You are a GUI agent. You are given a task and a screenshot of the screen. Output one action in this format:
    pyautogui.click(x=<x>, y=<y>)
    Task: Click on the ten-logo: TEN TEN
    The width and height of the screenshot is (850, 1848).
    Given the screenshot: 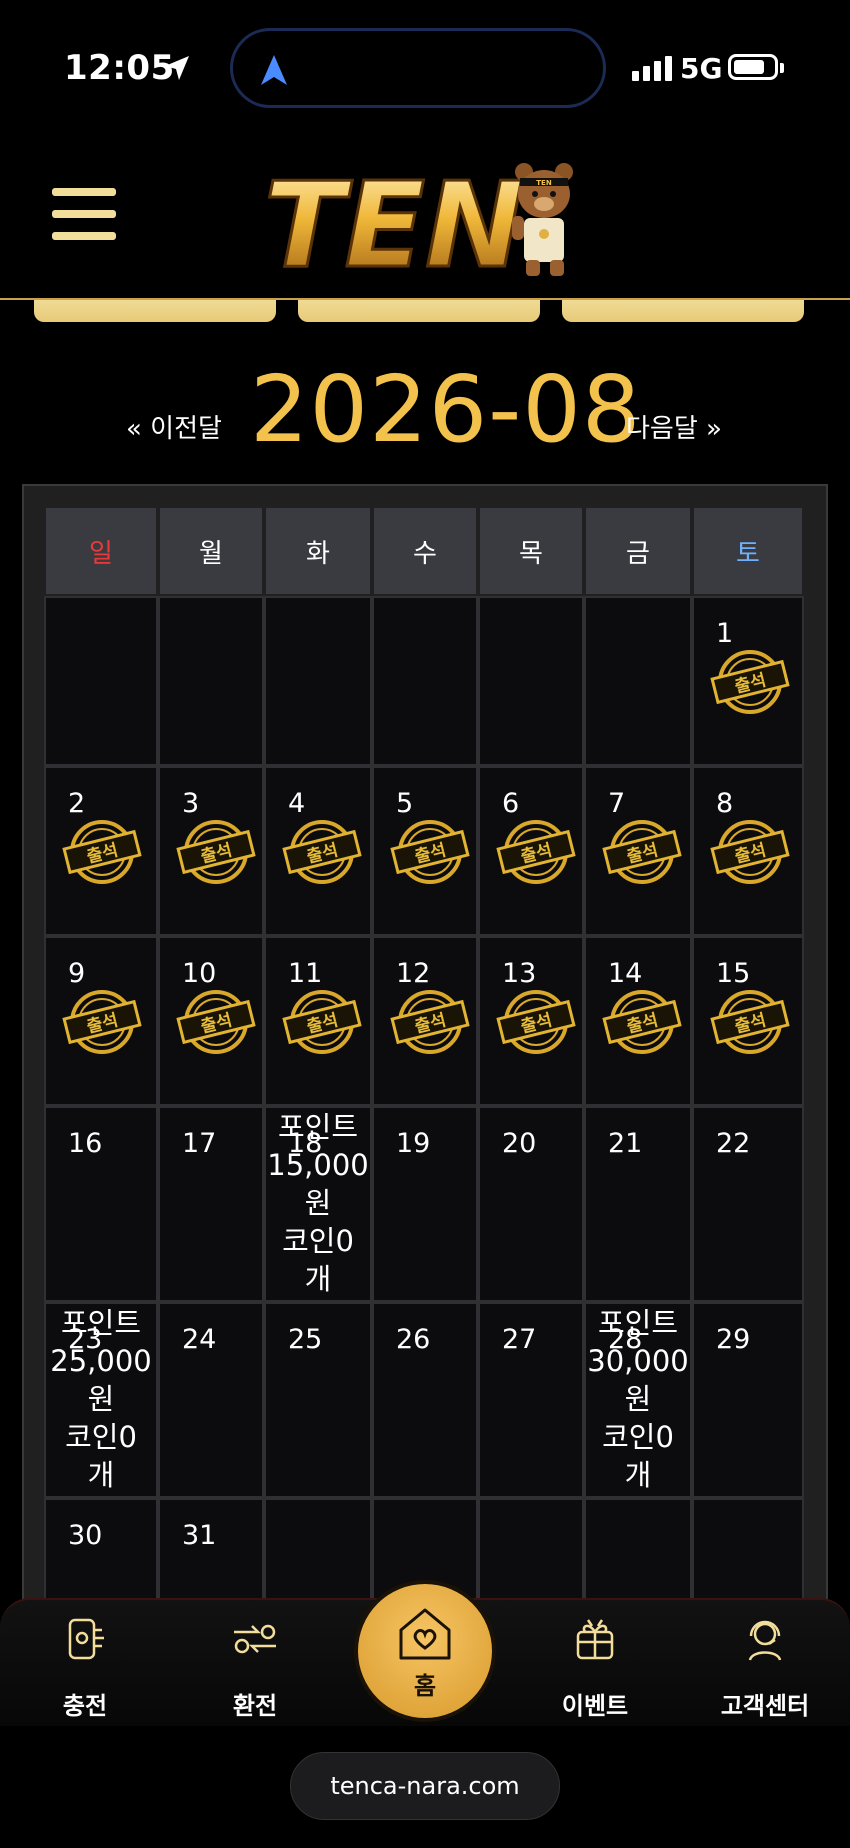 What is the action you would take?
    pyautogui.click(x=427, y=219)
    